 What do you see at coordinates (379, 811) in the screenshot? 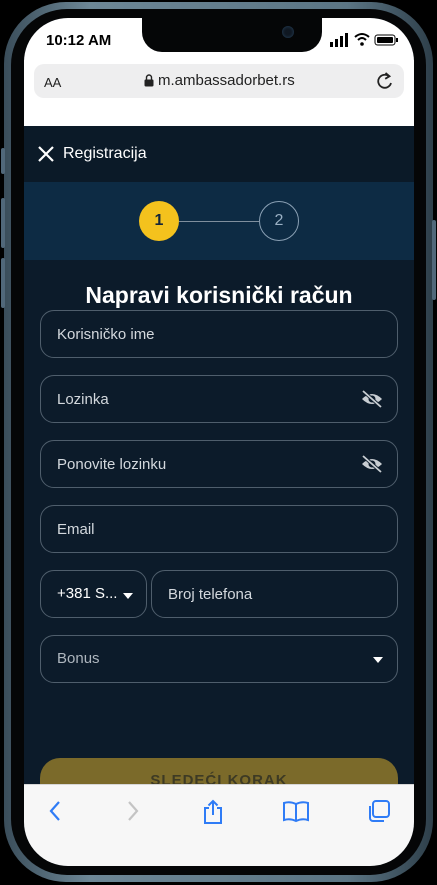
I see `tabs-icon` at bounding box center [379, 811].